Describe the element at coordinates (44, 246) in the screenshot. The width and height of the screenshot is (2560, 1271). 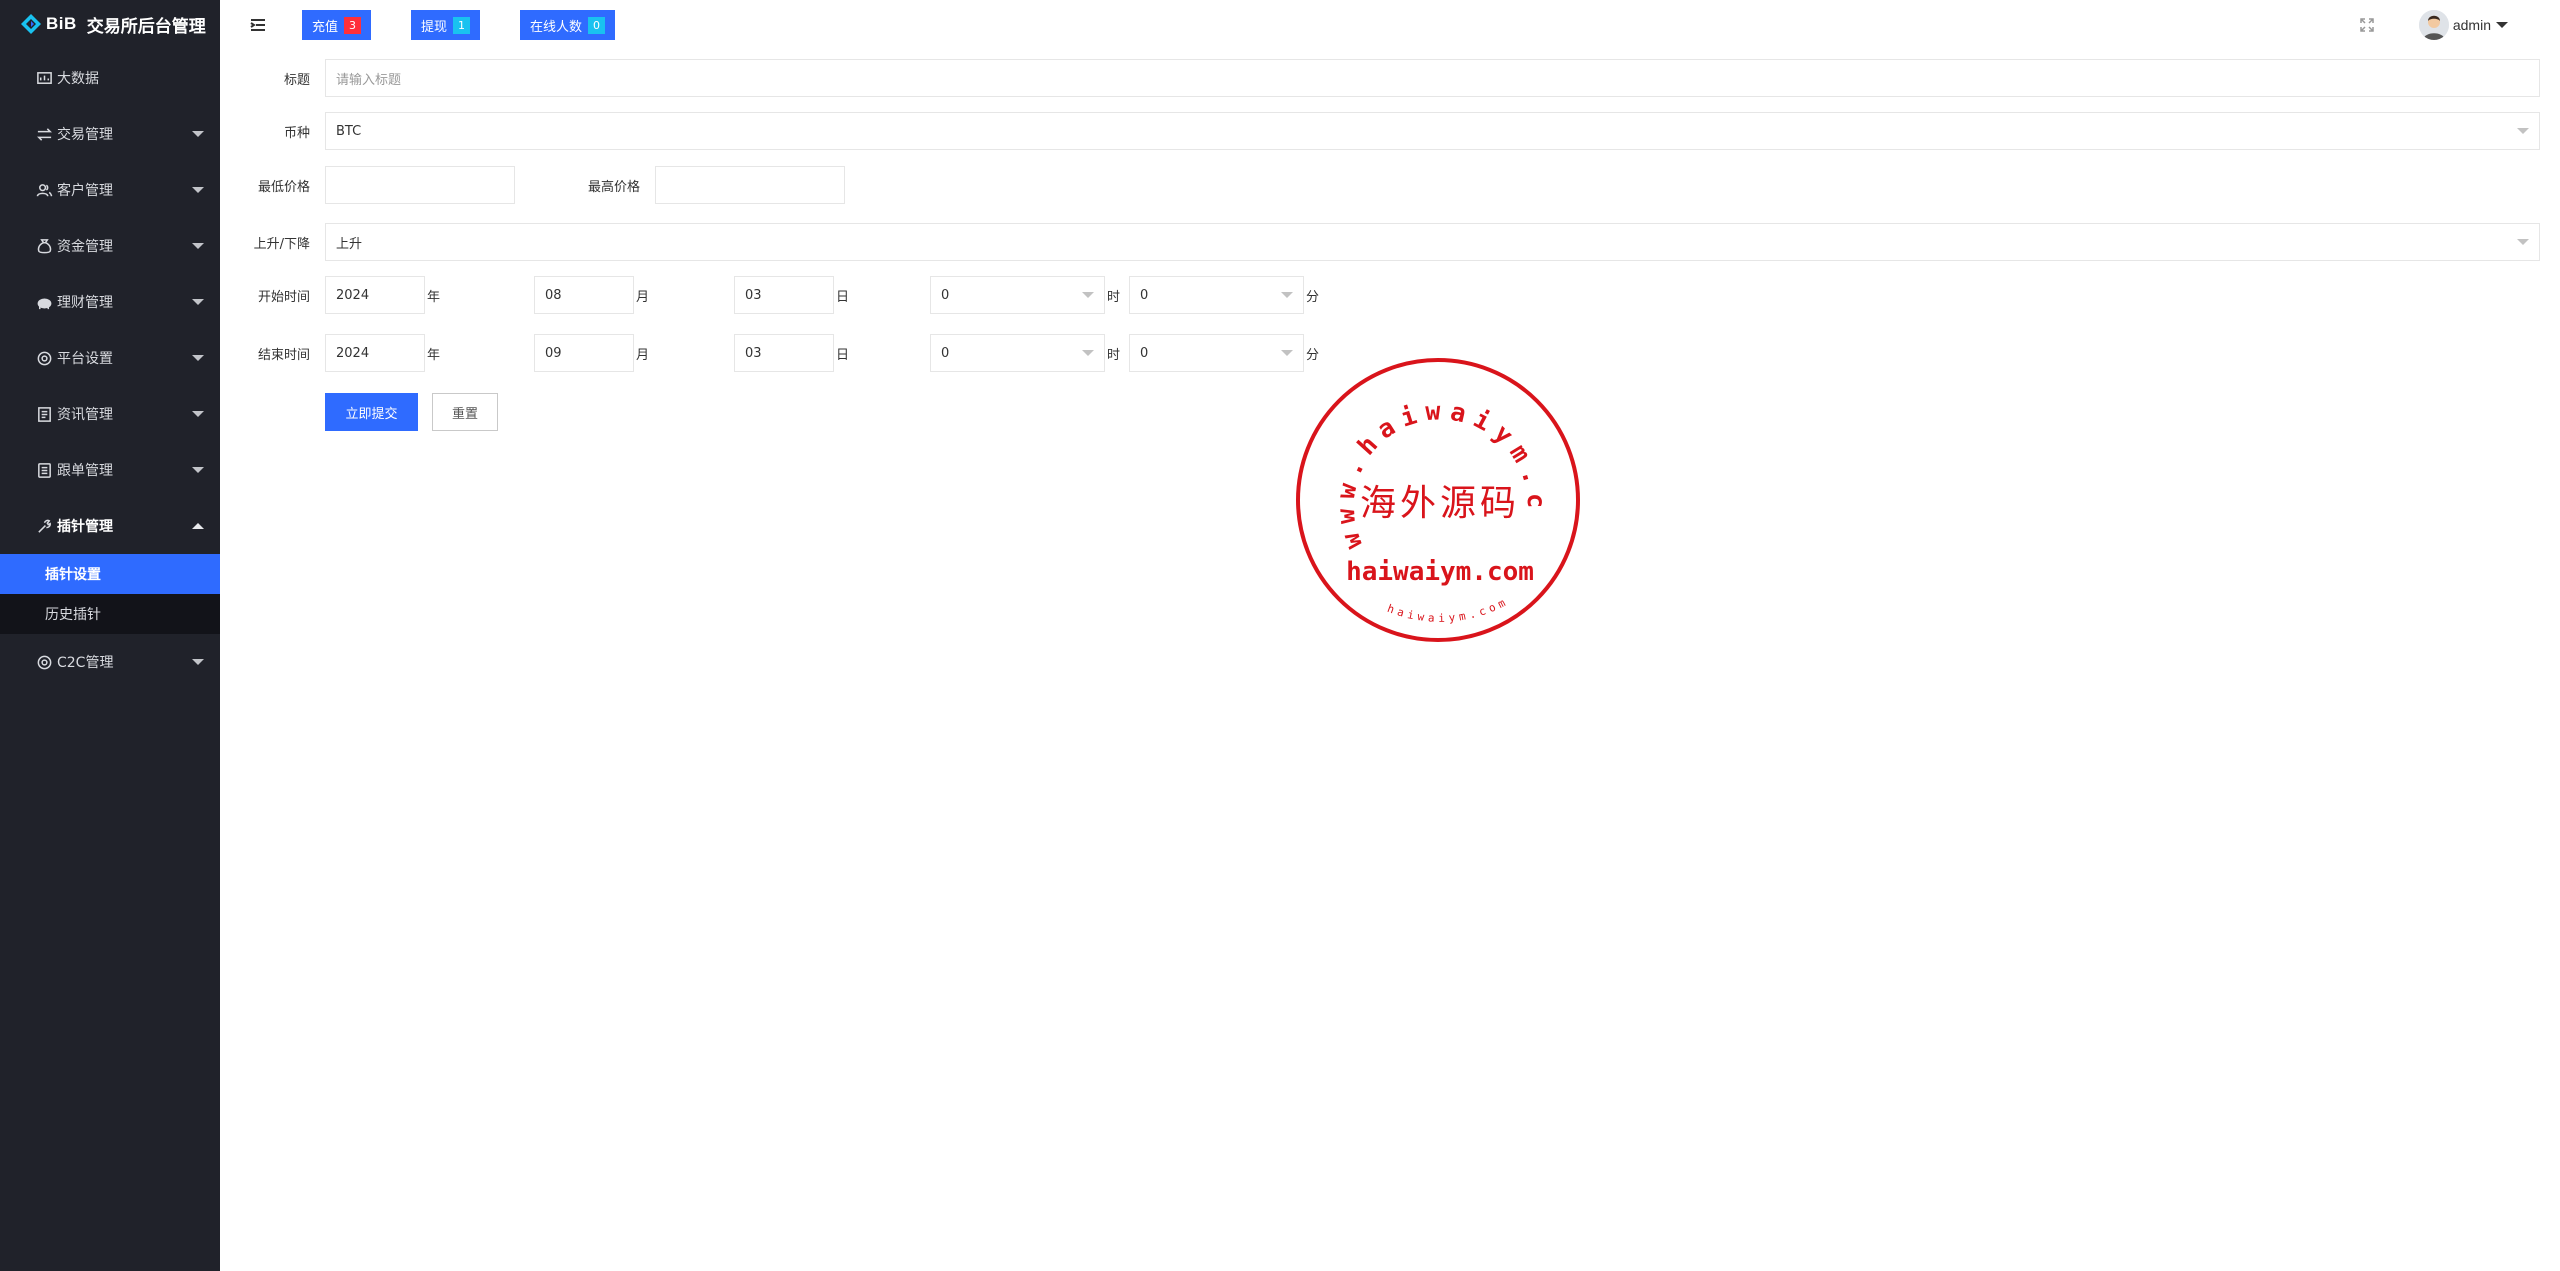
I see `money-bag-icon` at that location.